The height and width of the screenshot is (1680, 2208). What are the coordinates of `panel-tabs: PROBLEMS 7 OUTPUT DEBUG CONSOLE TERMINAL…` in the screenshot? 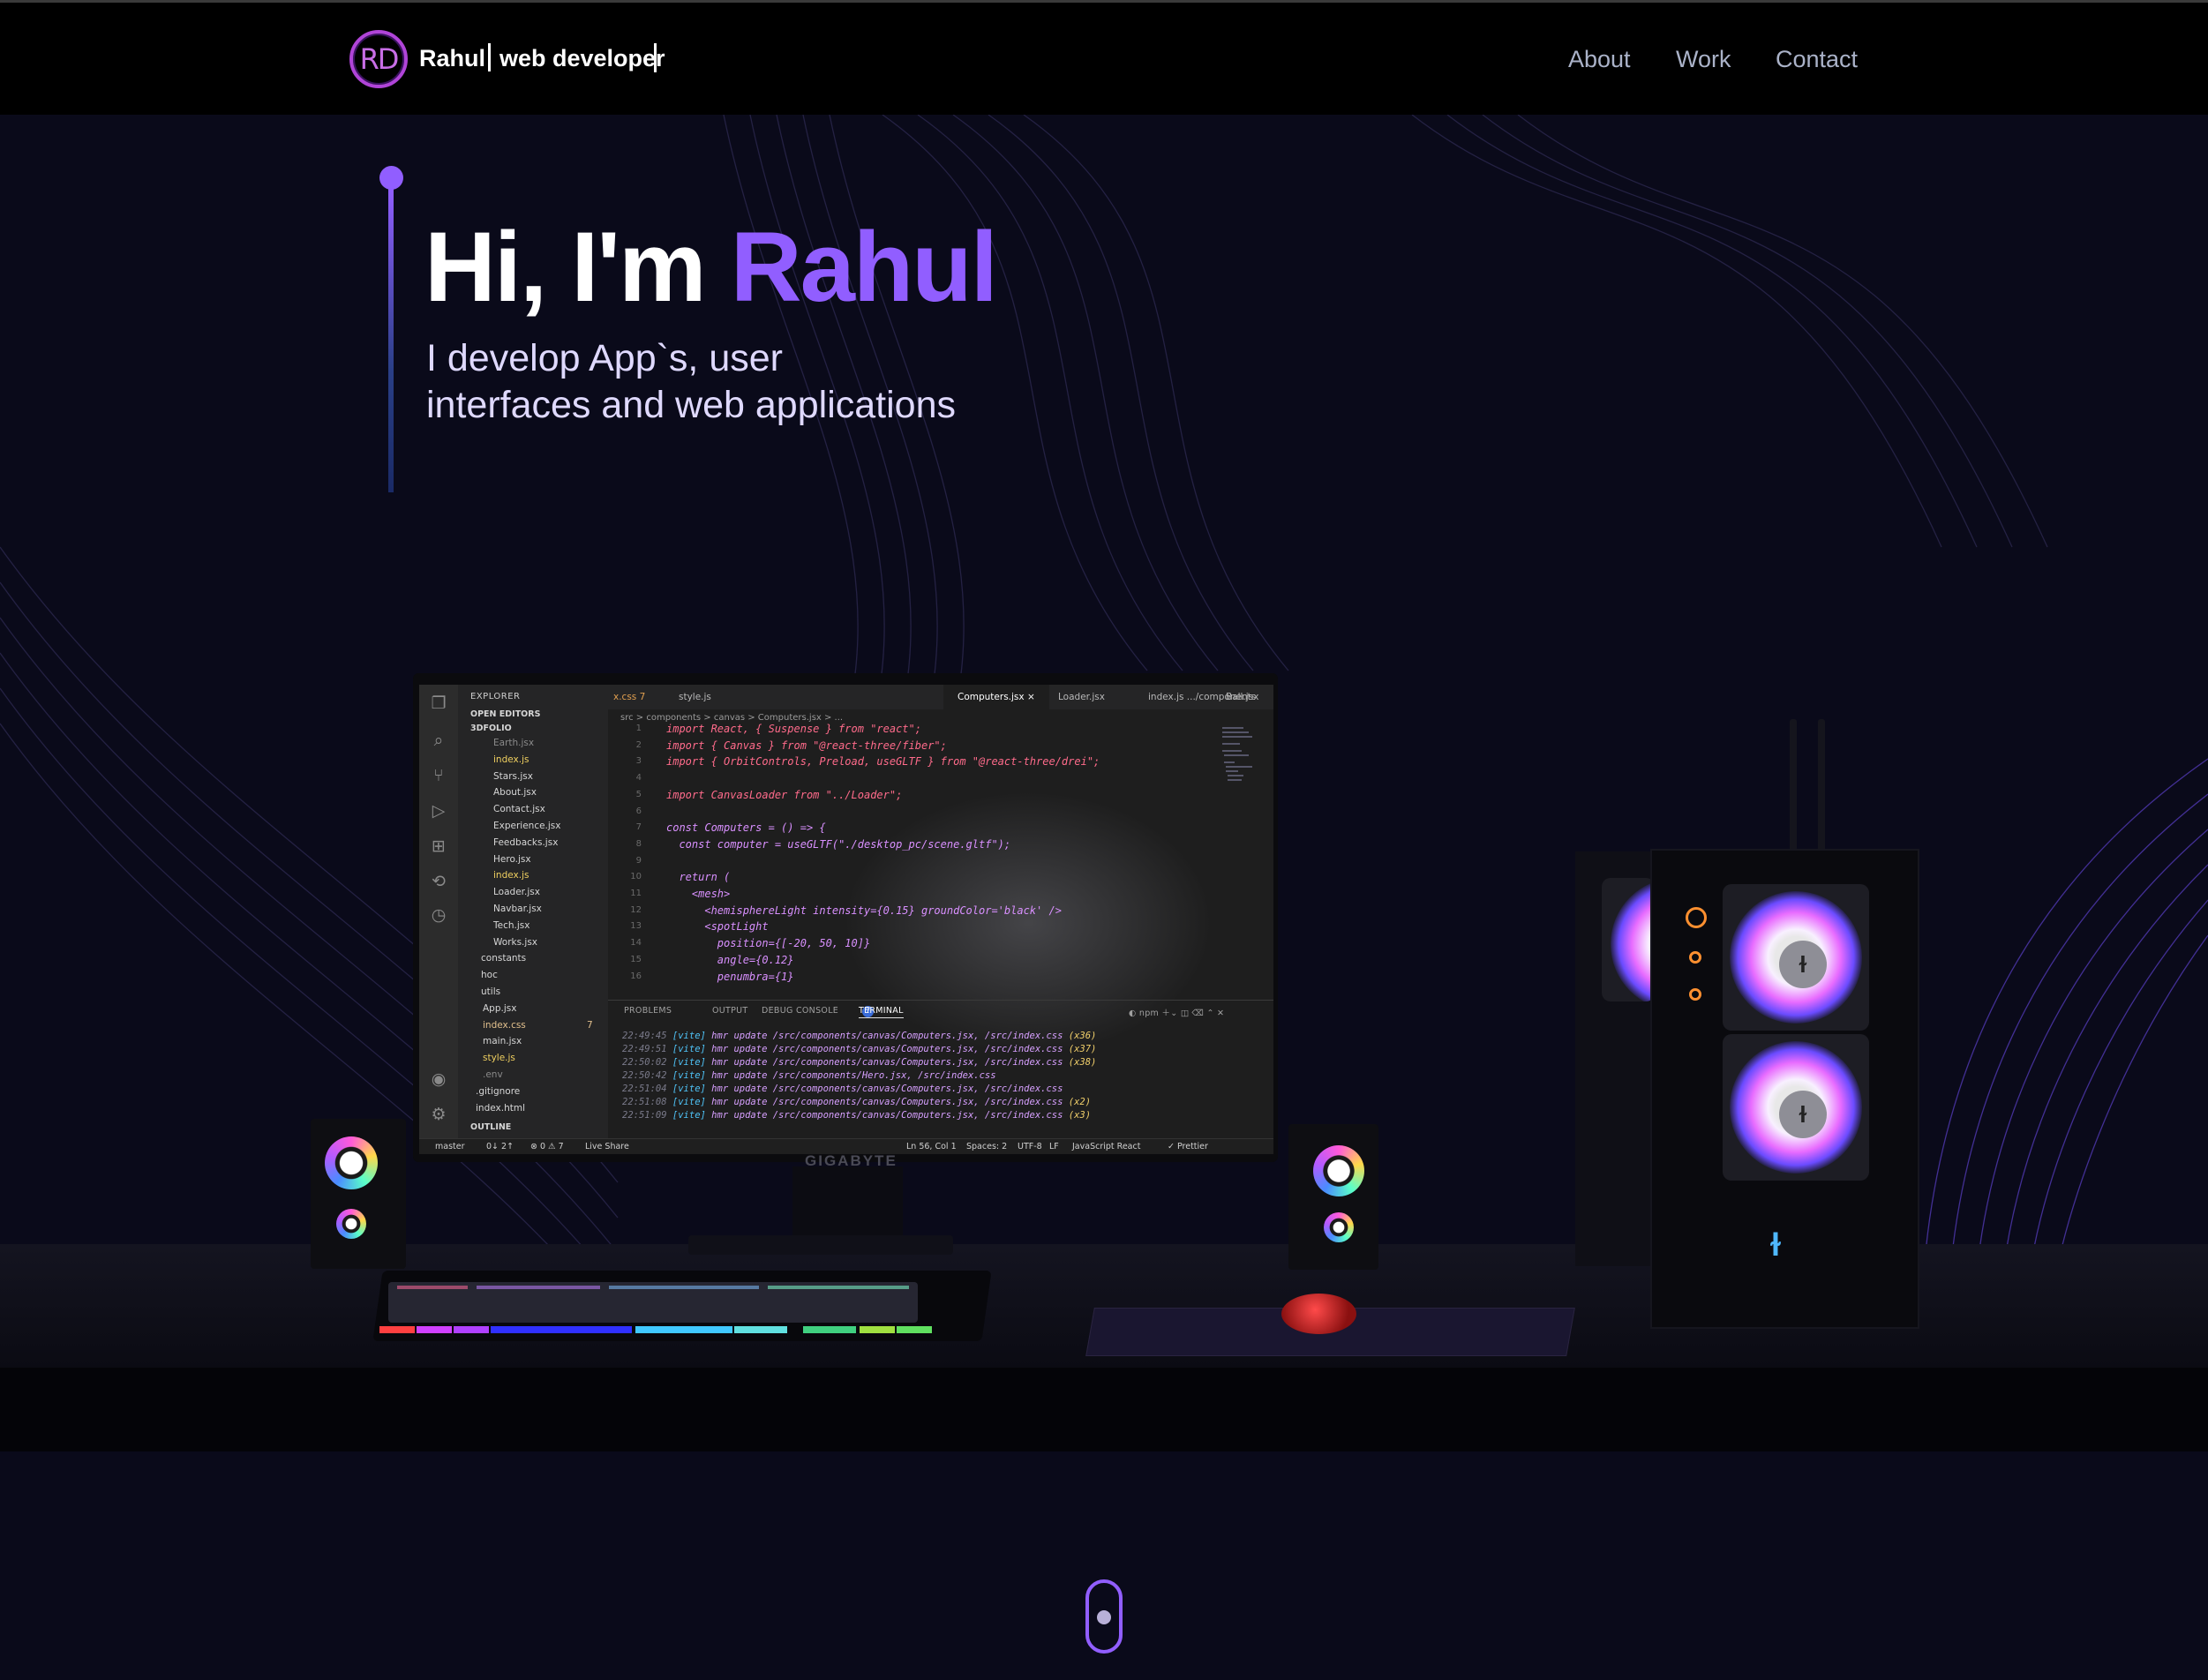 It's located at (940, 1010).